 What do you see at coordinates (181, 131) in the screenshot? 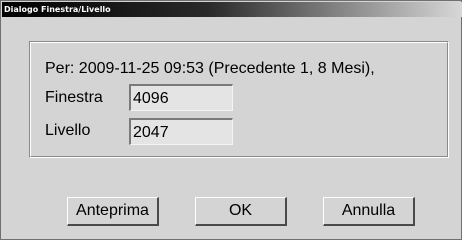
I see `level-input` at bounding box center [181, 131].